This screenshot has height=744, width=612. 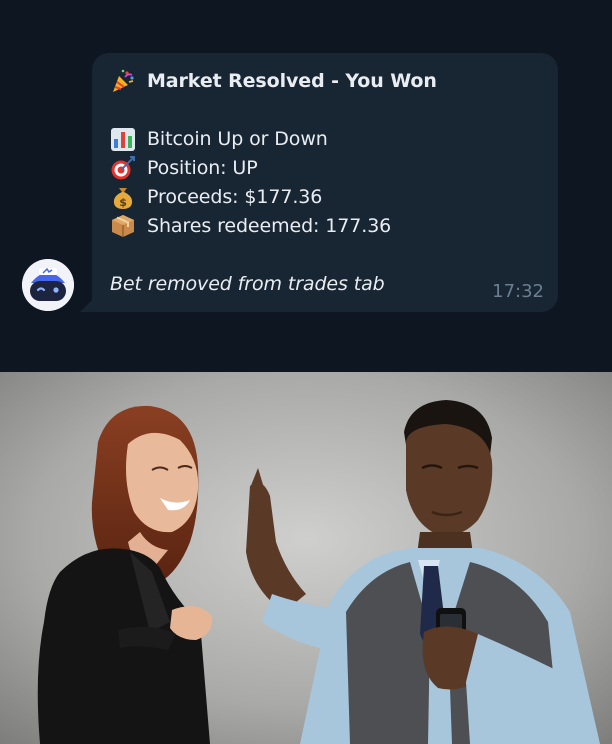 I want to click on proceeds-text: Proceeds: $177.36, so click(x=235, y=197).